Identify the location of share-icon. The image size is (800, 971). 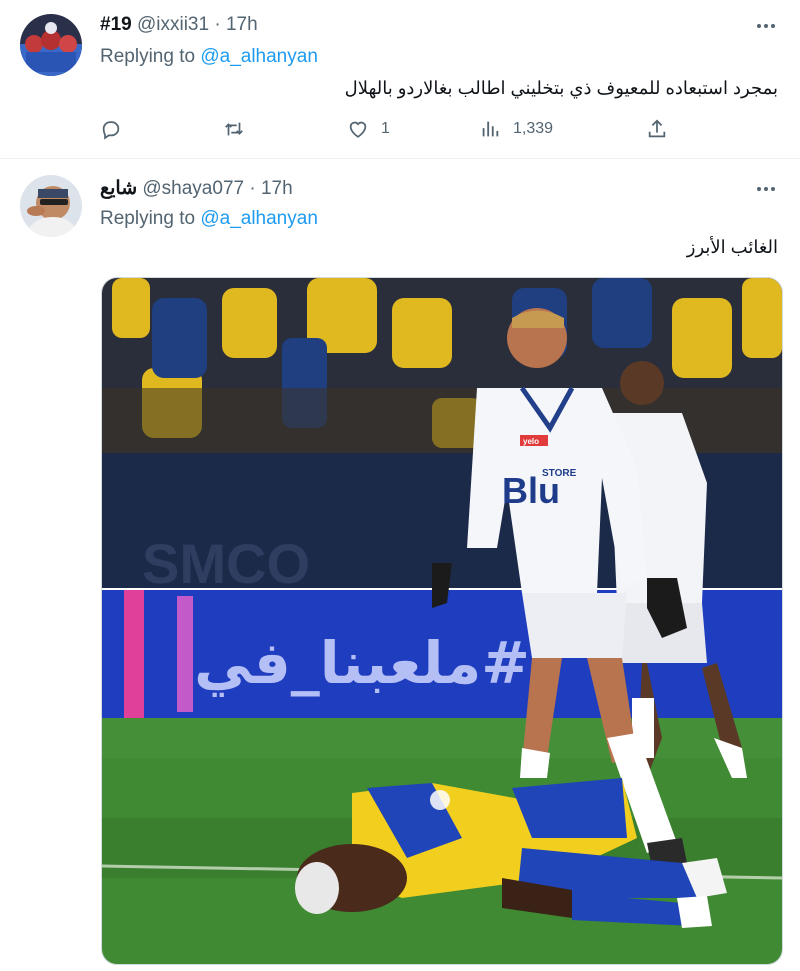
(657, 128).